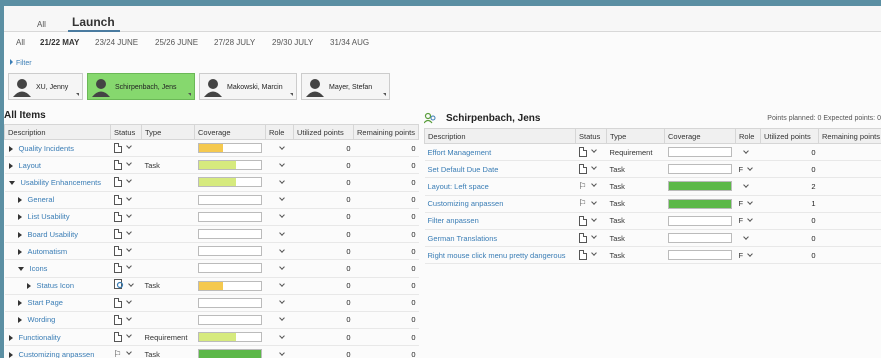  Describe the element at coordinates (40, 337) in the screenshot. I see `item-link: Functionality` at that location.